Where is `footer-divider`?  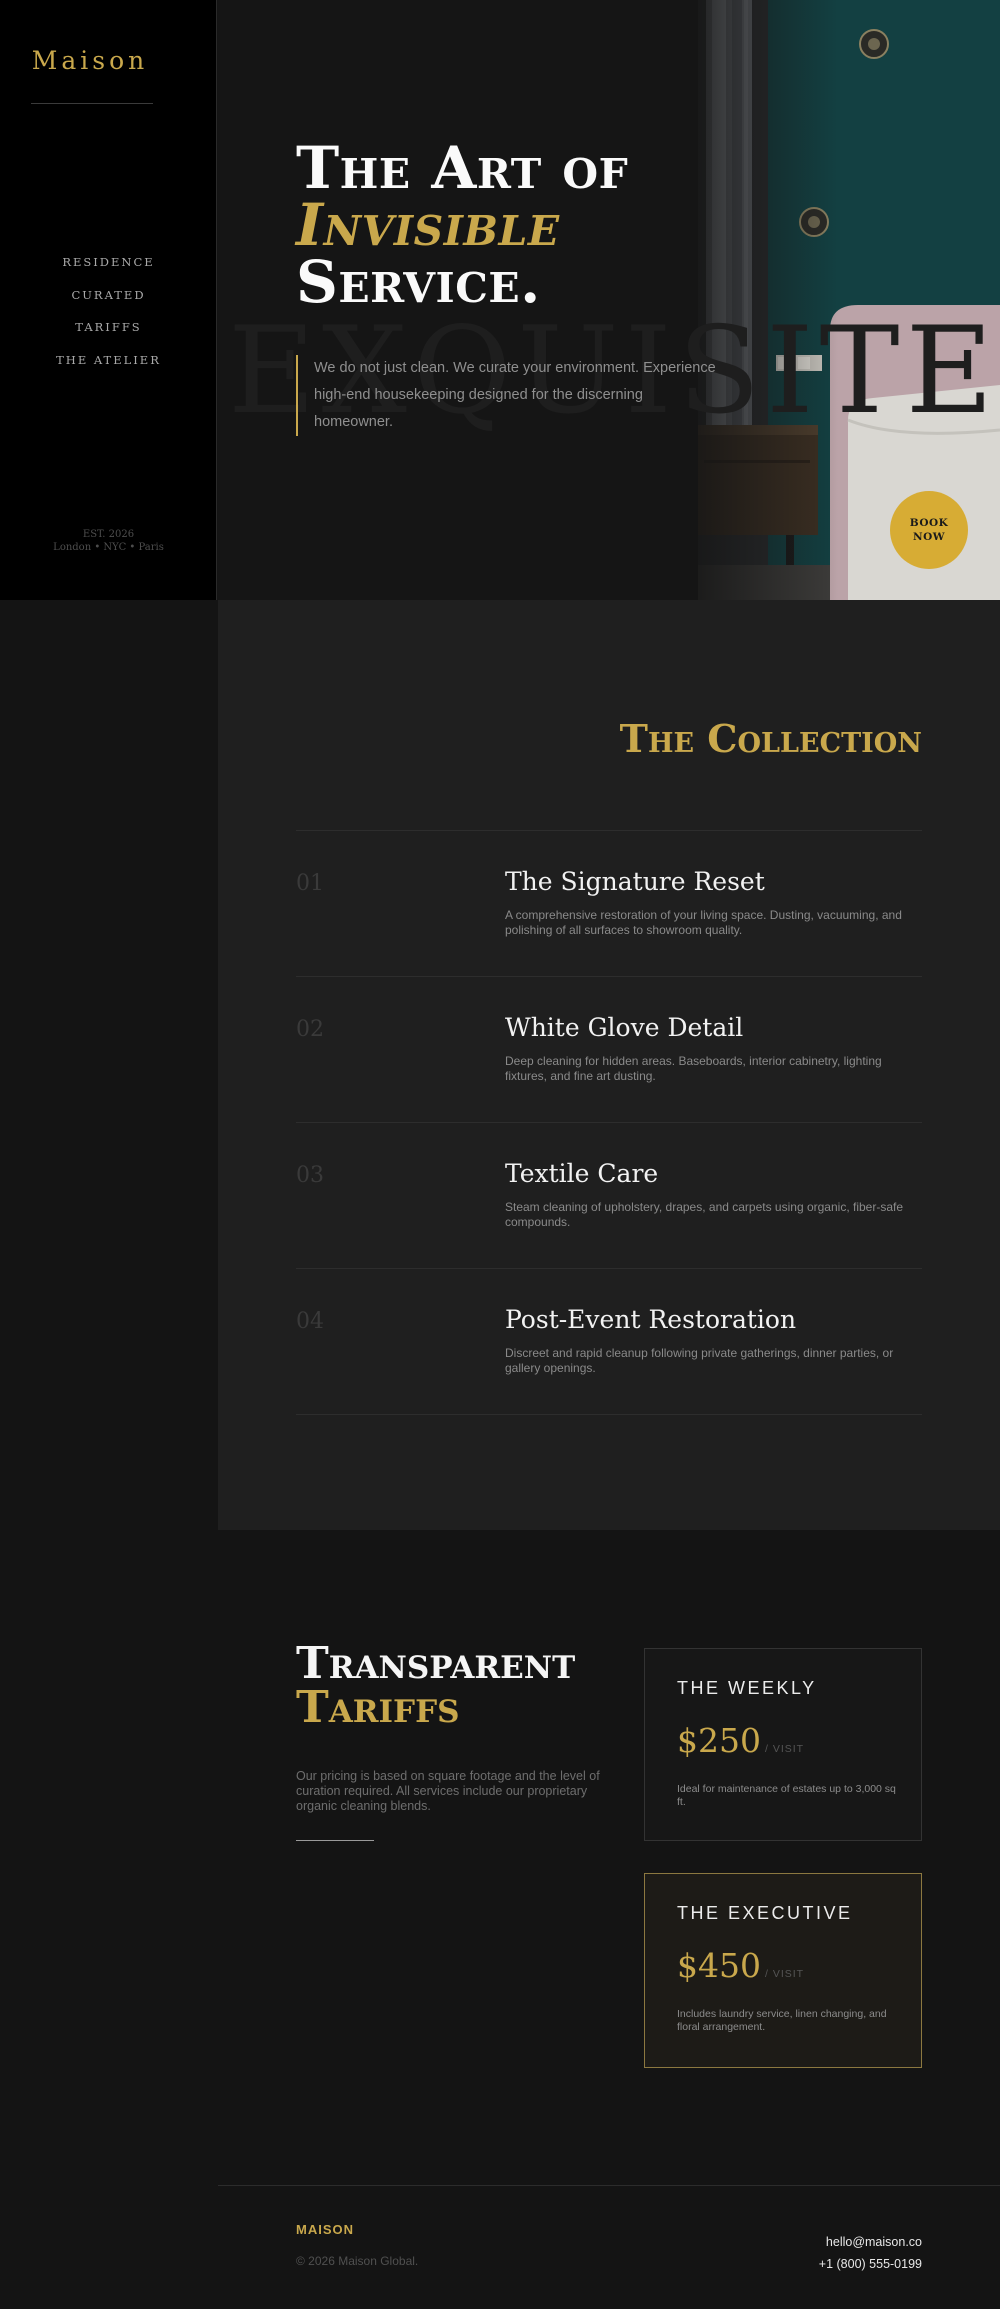 footer-divider is located at coordinates (609, 2185).